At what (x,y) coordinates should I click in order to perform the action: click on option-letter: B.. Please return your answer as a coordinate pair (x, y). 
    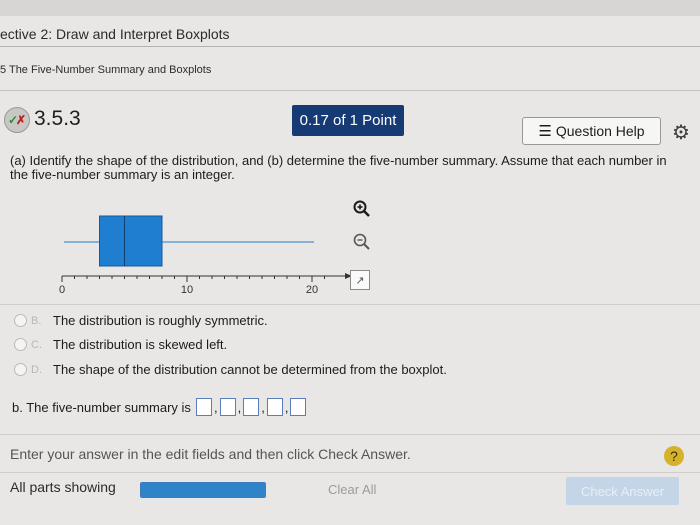
    Looking at the image, I should click on (36, 320).